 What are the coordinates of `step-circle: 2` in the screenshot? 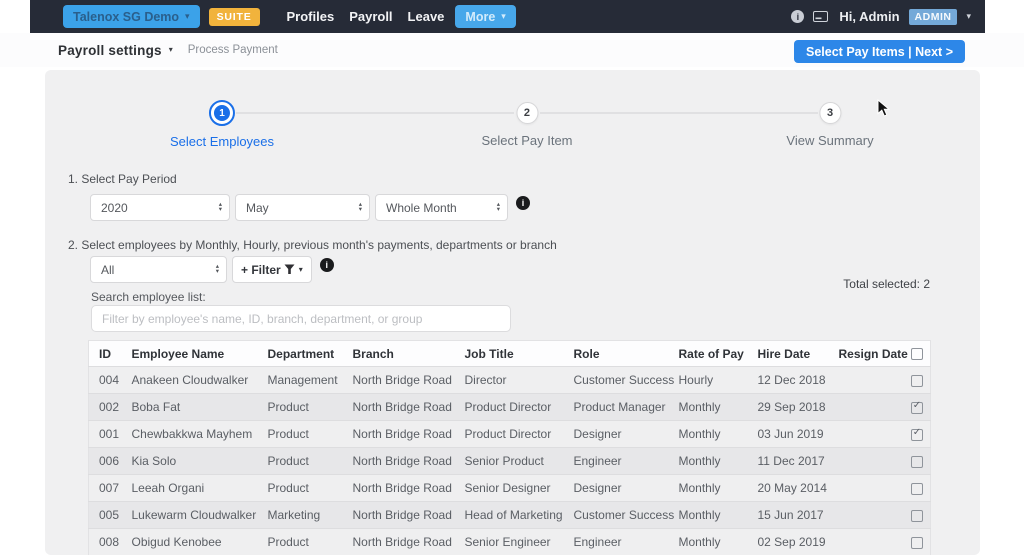 It's located at (526, 113).